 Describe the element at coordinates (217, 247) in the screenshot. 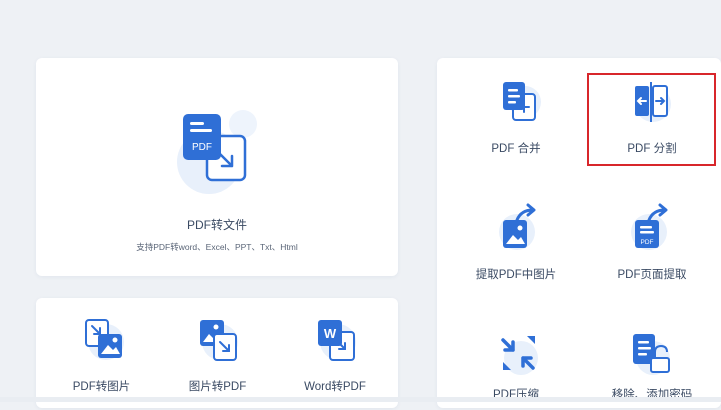

I see `pdf-convert-subtitle: 支持PDF转word、Excel、PPT、Txt、Html` at that location.